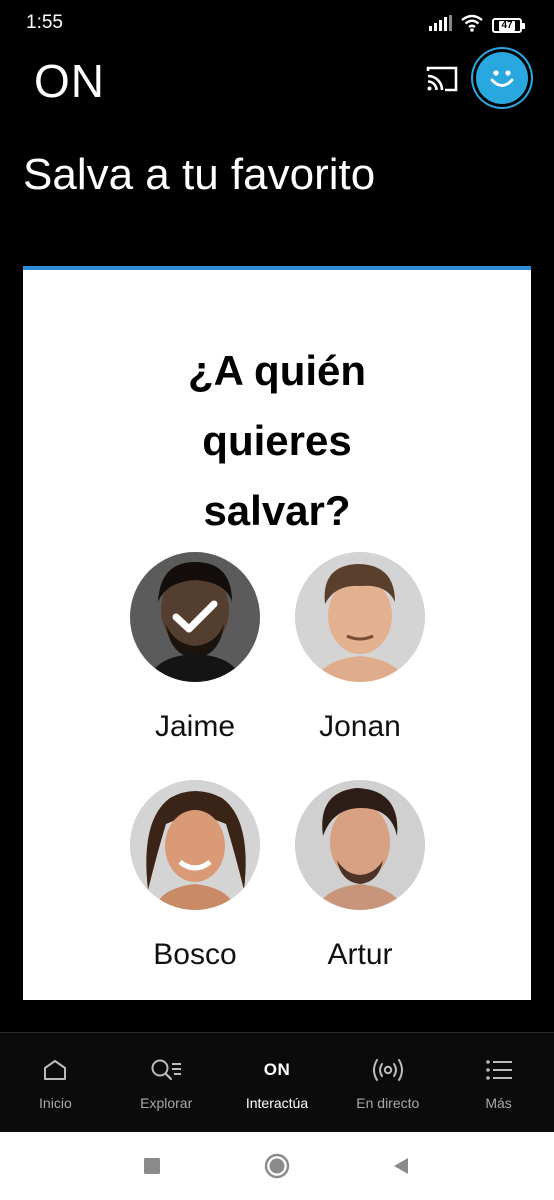 The width and height of the screenshot is (554, 1200). Describe the element at coordinates (499, 1070) in the screenshot. I see `menu-list-icon` at that location.